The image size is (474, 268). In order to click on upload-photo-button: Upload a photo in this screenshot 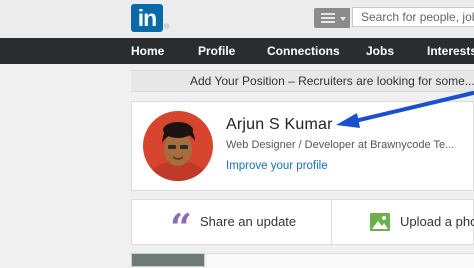, I will do `click(437, 221)`.